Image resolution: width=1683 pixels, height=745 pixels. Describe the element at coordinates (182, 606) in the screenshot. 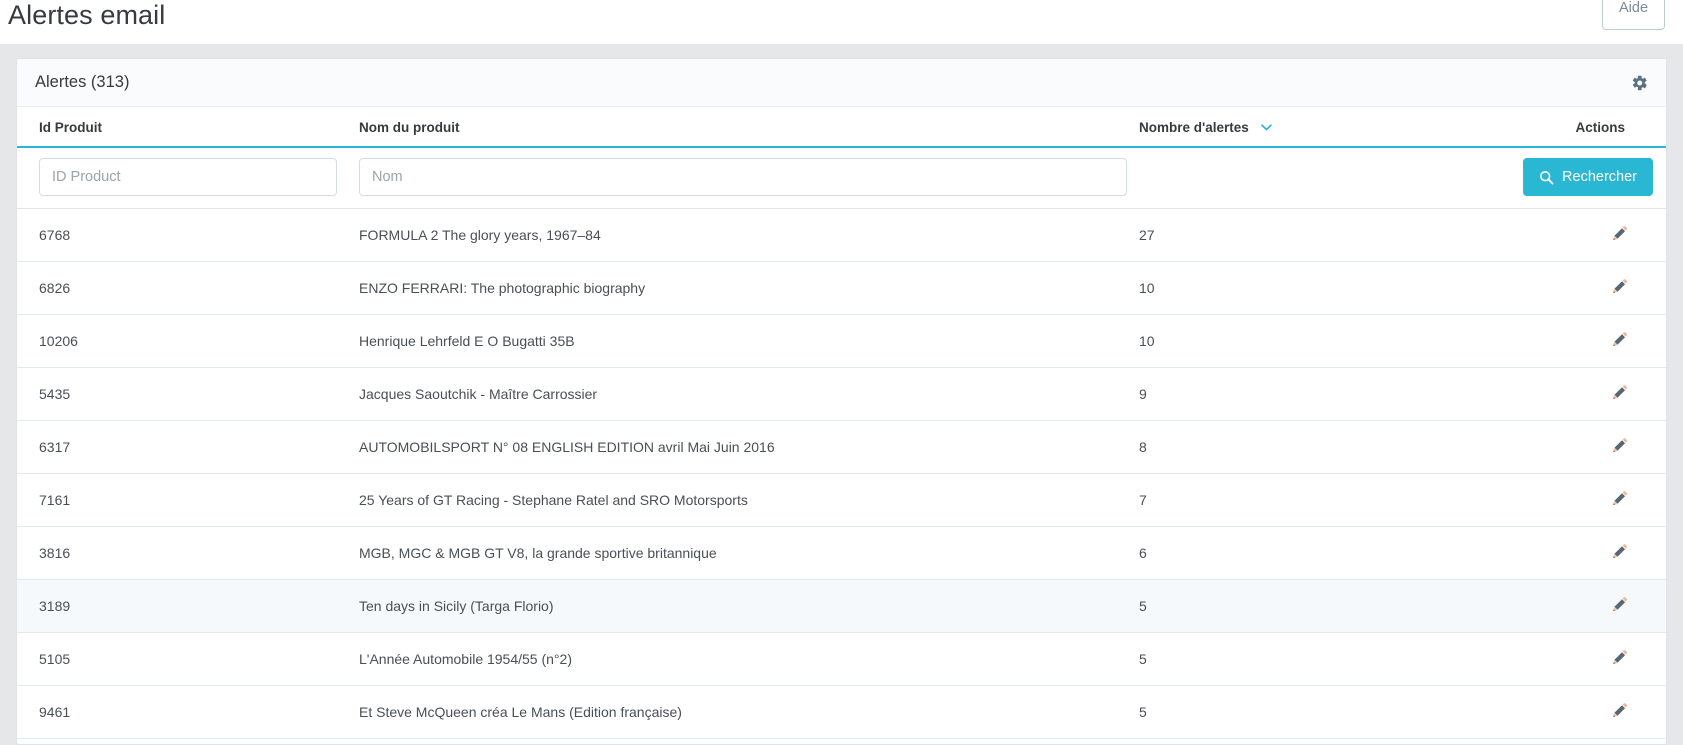

I see `cell-id-produit: 3189` at that location.